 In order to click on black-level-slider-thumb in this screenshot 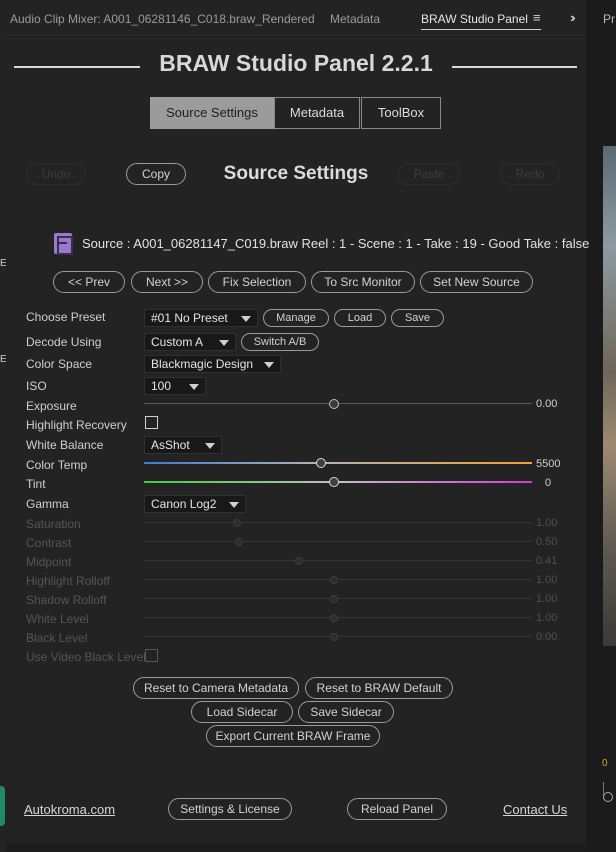, I will do `click(334, 637)`.